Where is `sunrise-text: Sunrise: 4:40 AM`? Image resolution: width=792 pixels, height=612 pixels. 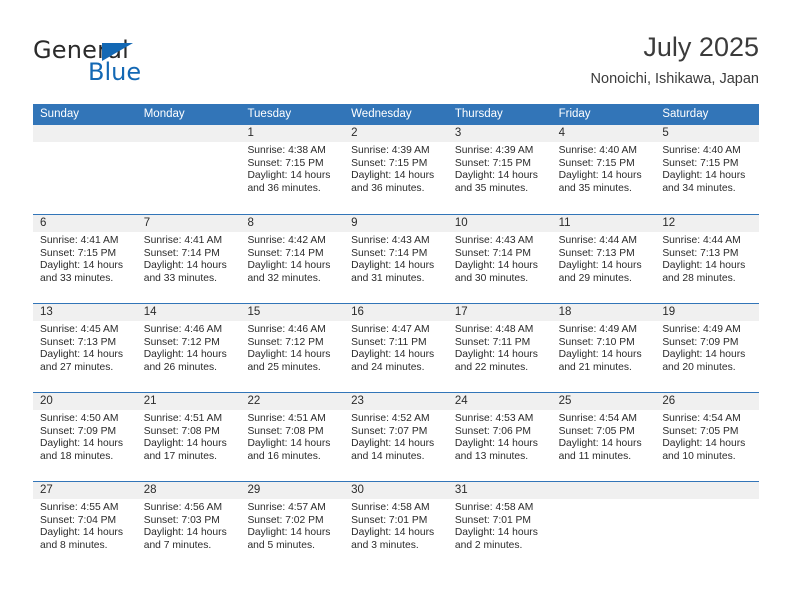
sunrise-text: Sunrise: 4:40 AM is located at coordinates (701, 150).